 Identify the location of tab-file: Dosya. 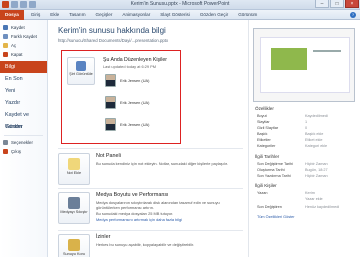
(12, 14).